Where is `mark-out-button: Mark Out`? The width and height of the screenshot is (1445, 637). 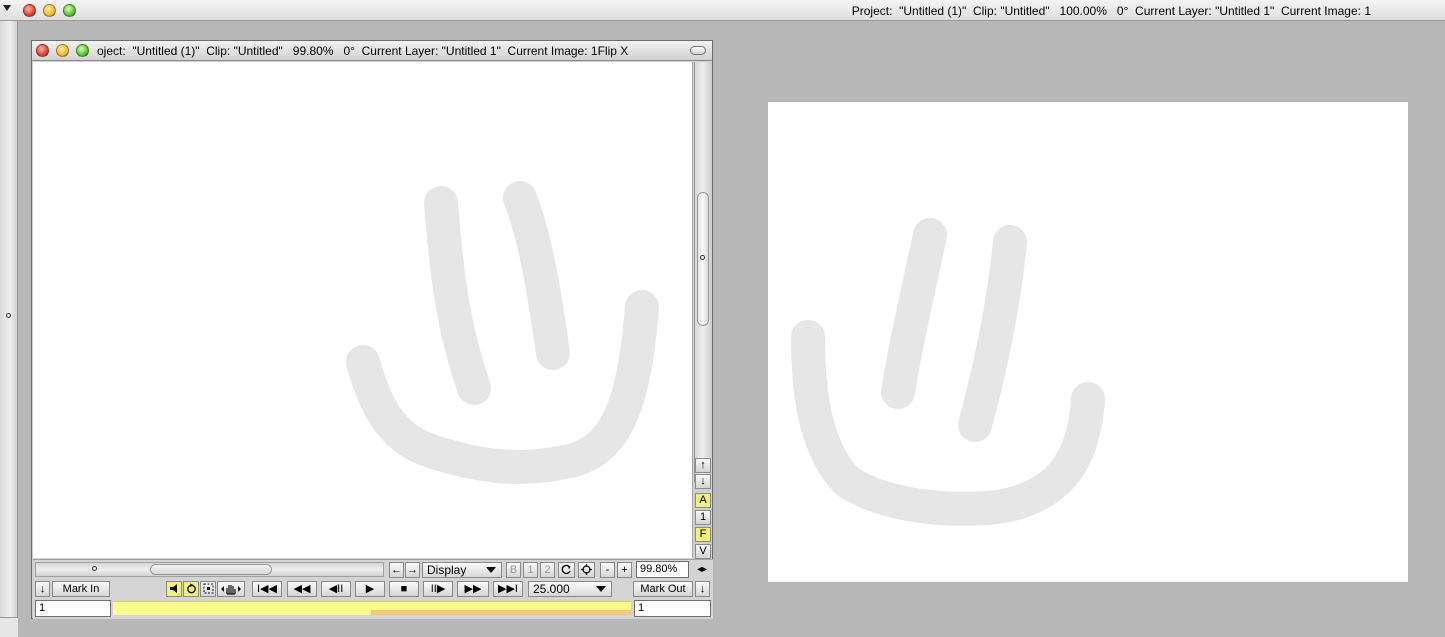
mark-out-button: Mark Out is located at coordinates (663, 589).